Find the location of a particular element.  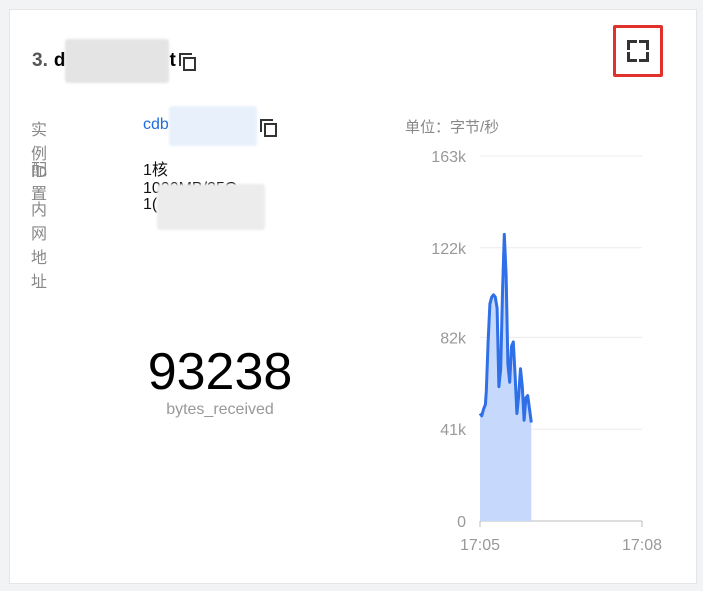

y-tick-label: 122k is located at coordinates (449, 249).